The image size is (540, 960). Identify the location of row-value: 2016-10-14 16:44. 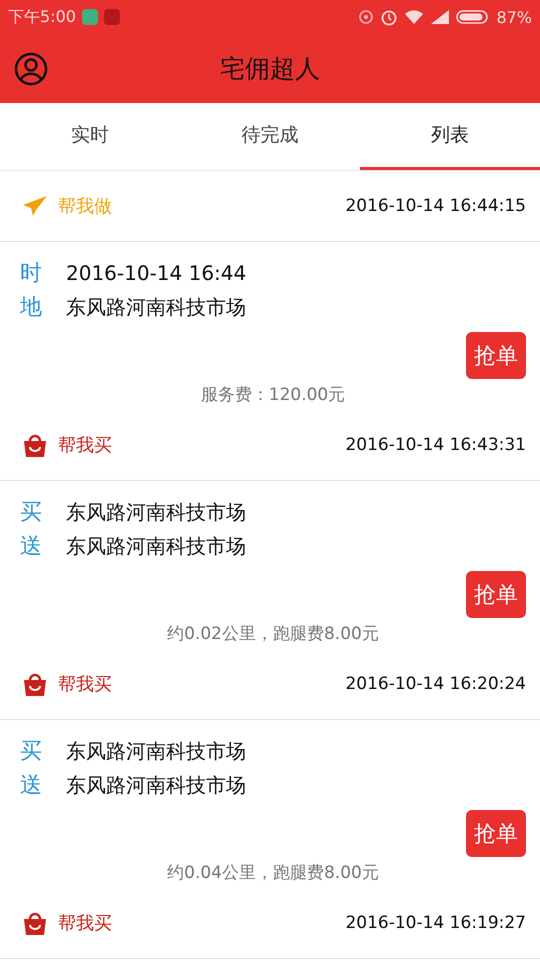
(156, 273).